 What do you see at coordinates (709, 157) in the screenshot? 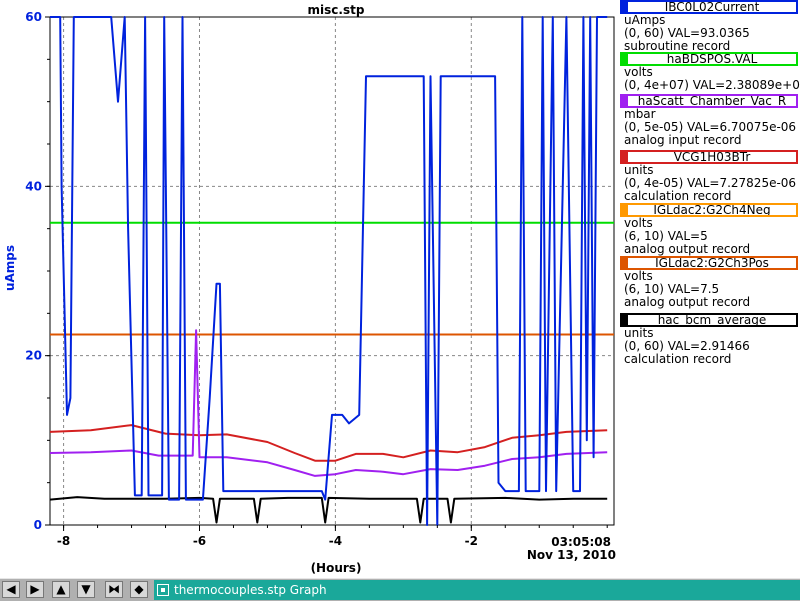
I see `legend-entry-vcg1h03btr: VCG1H03BTr` at bounding box center [709, 157].